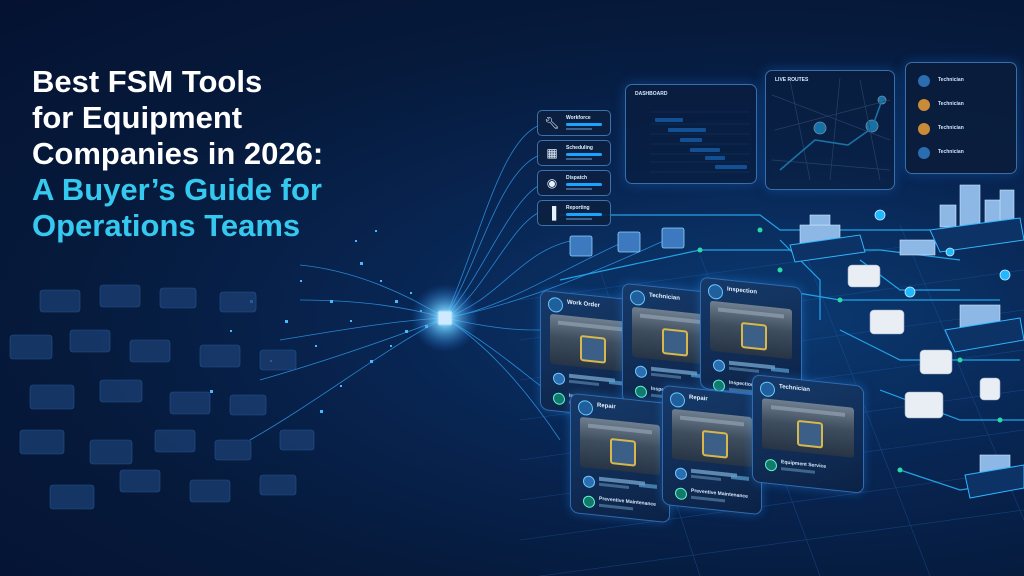 Image resolution: width=1024 pixels, height=576 pixels. I want to click on job-card: Technician Equipment Service, so click(808, 434).